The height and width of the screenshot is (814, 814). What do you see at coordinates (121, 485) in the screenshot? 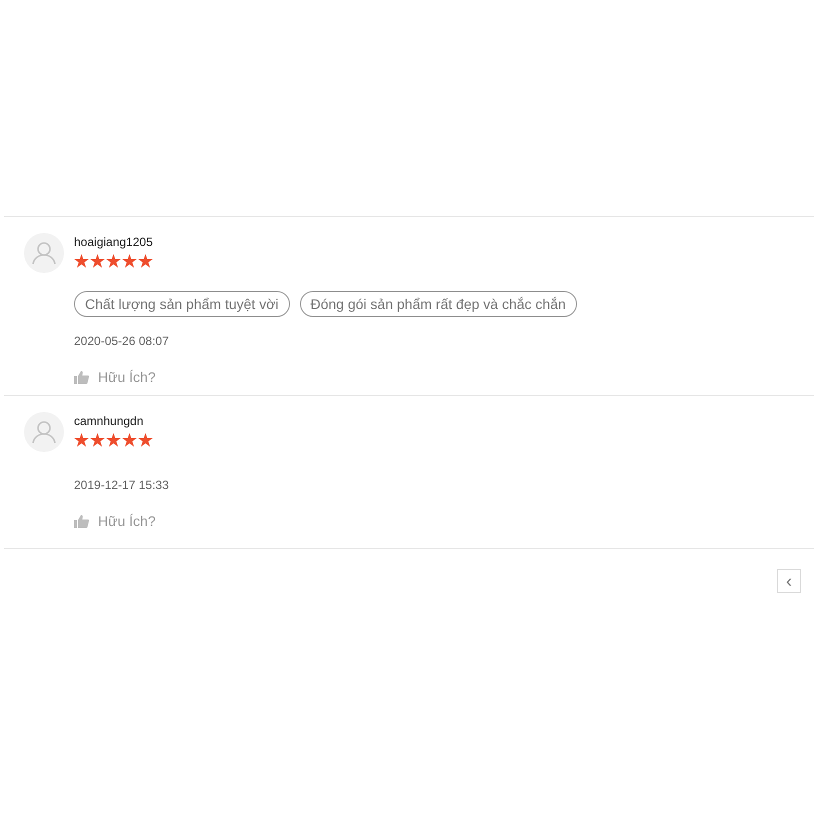
I see `review-date: 2019-12-17 15:33` at bounding box center [121, 485].